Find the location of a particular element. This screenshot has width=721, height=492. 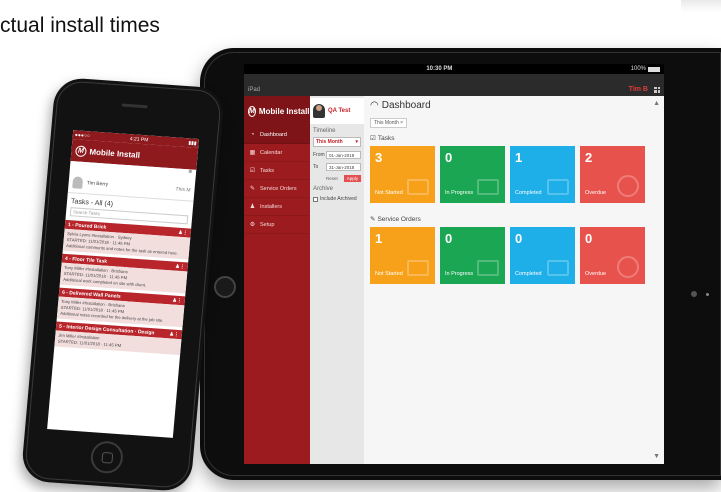

sidebar-brand: M Mobile Install ≡ is located at coordinates (281, 111).